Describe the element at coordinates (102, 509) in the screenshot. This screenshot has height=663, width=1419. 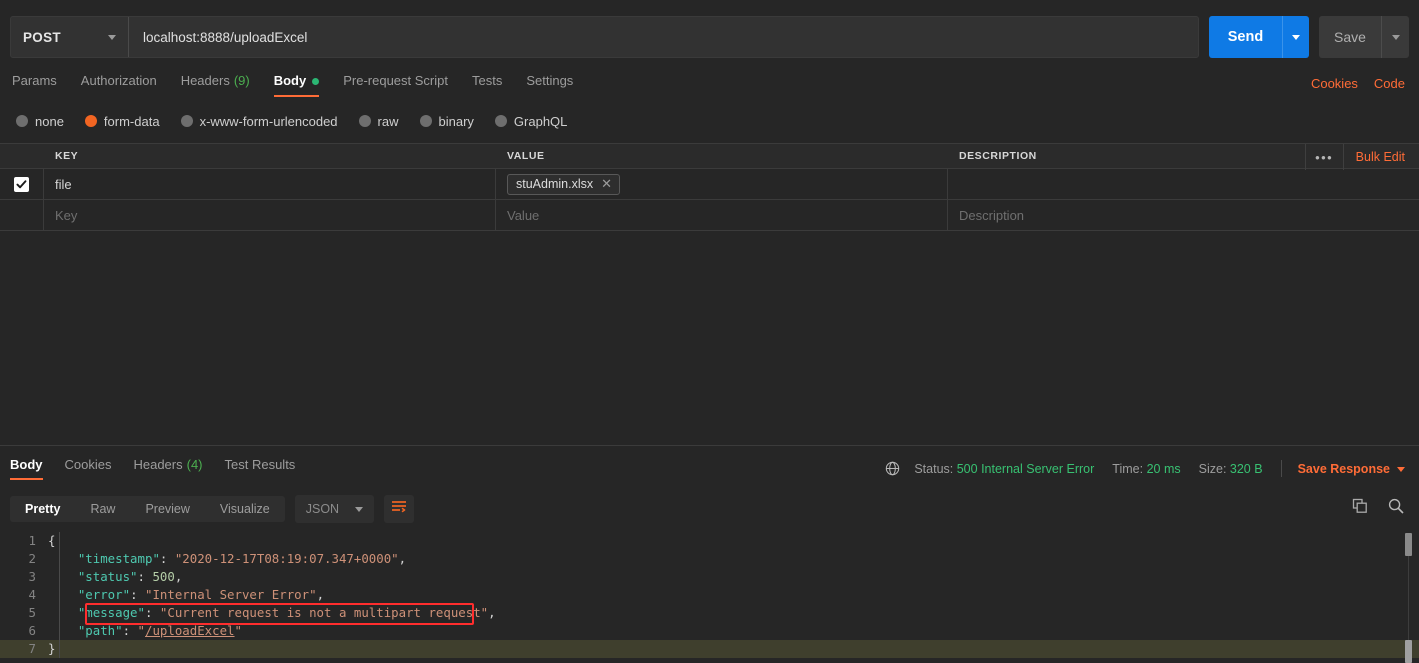
I see `format-raw-button: Raw` at that location.